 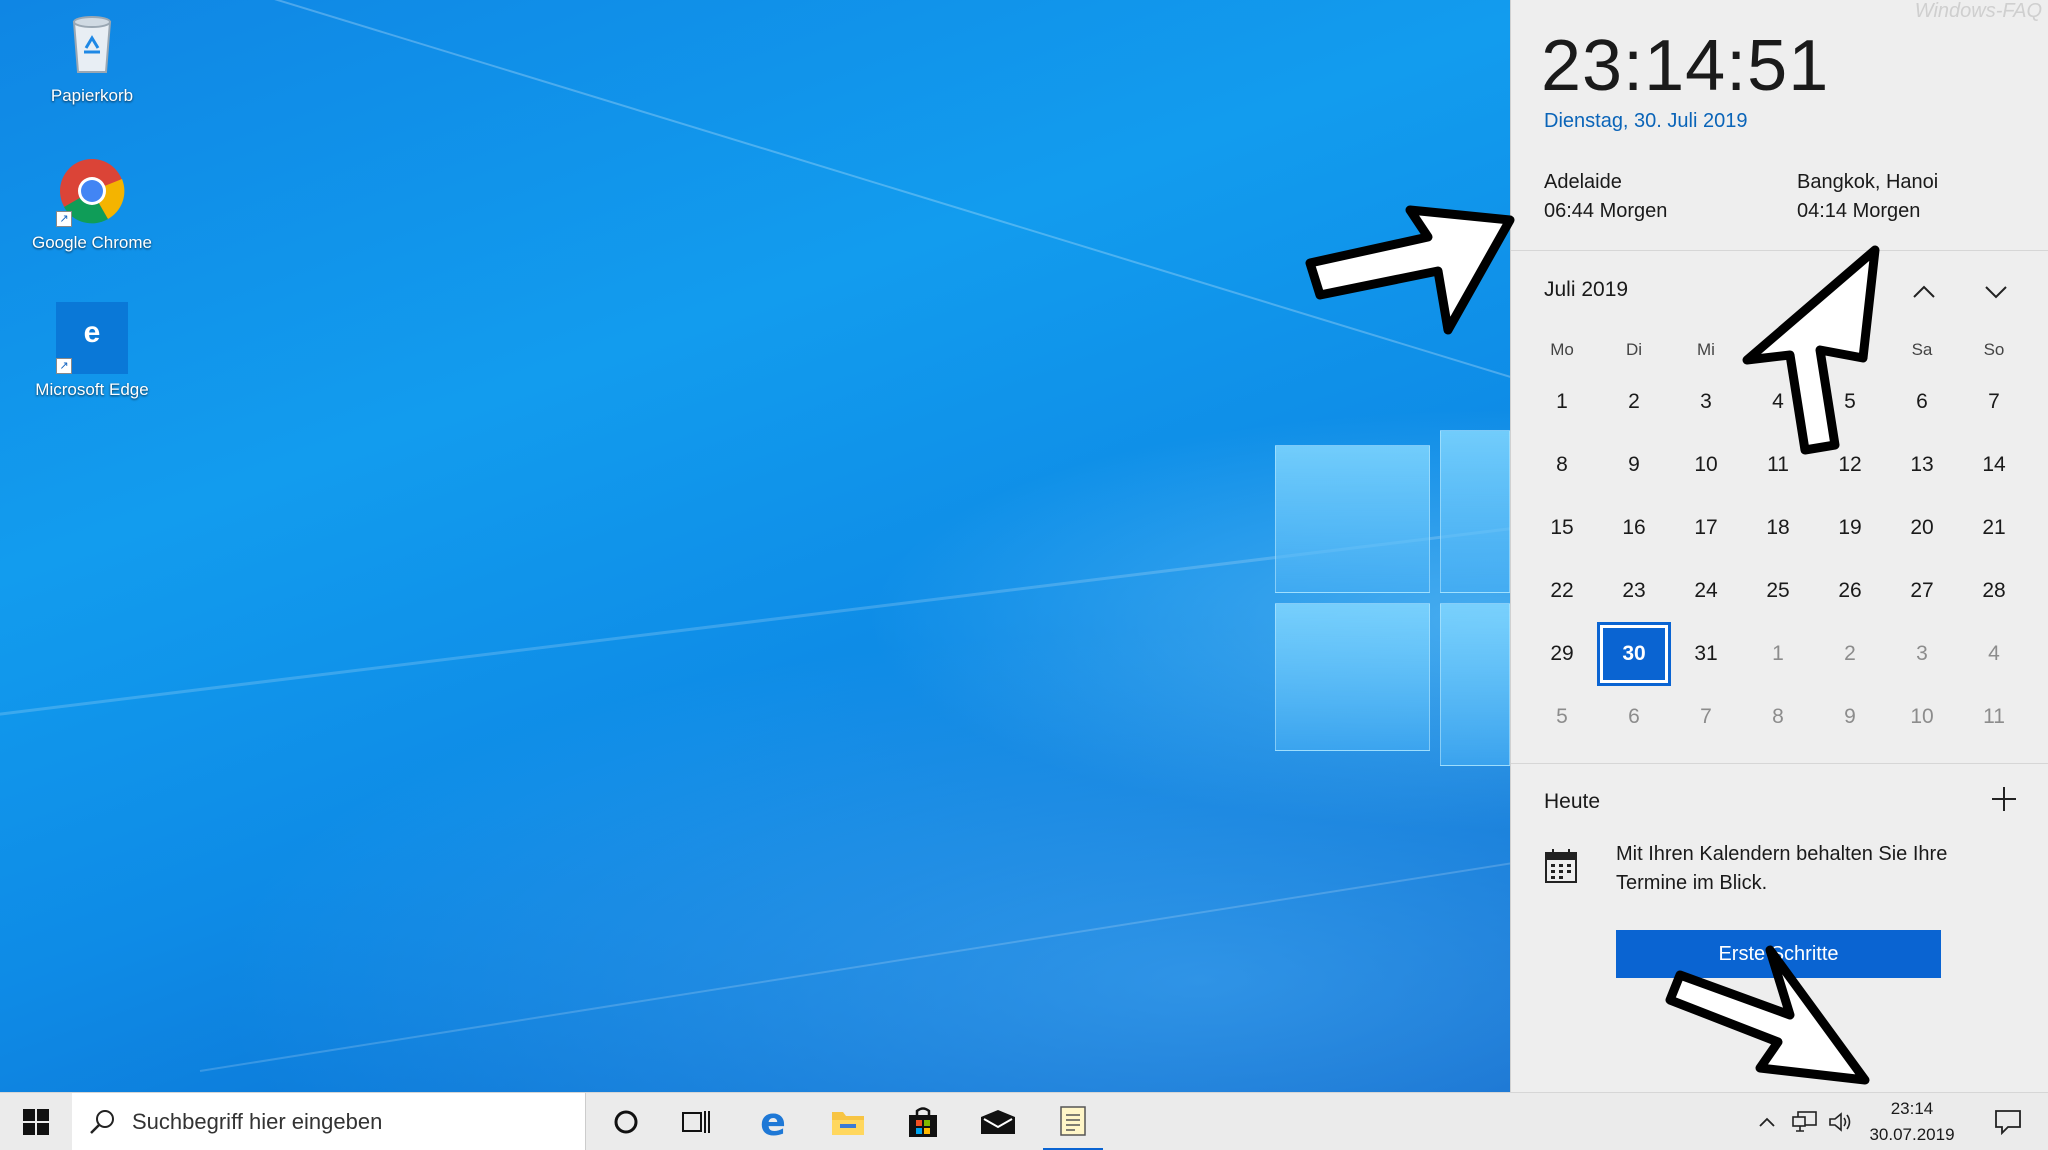 I want to click on desktop-icon-label: Microsoft Edge, so click(x=92, y=389).